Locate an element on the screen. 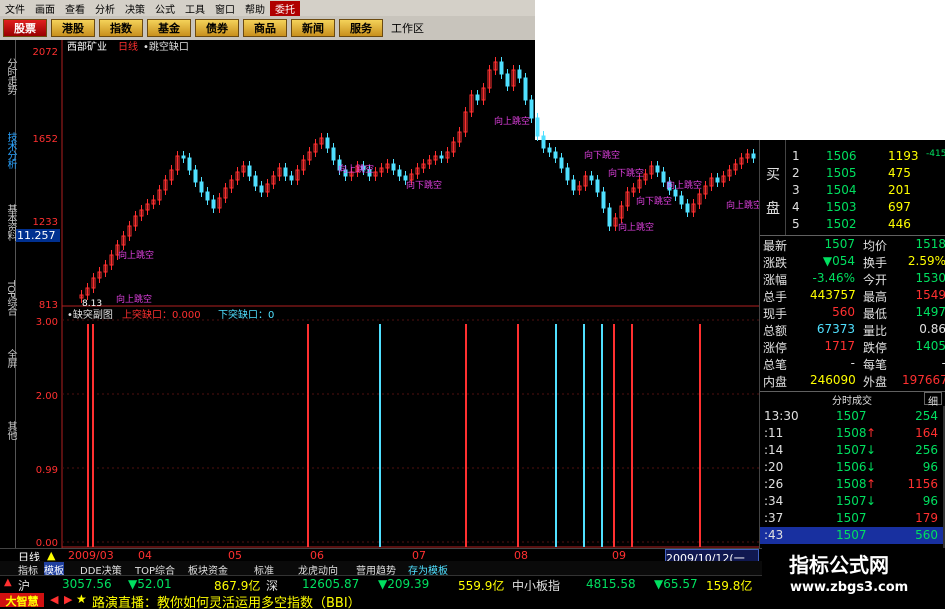 The height and width of the screenshot is (609, 945). bond-button: 债券 is located at coordinates (217, 28).